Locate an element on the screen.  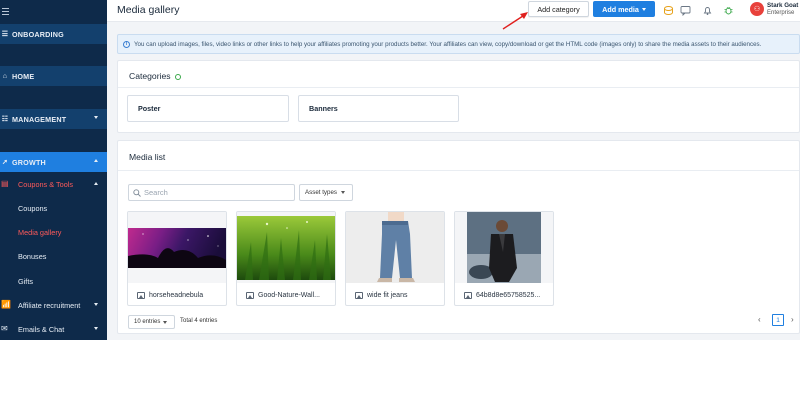
entries-select: 10 entries is located at coordinates (151, 322).